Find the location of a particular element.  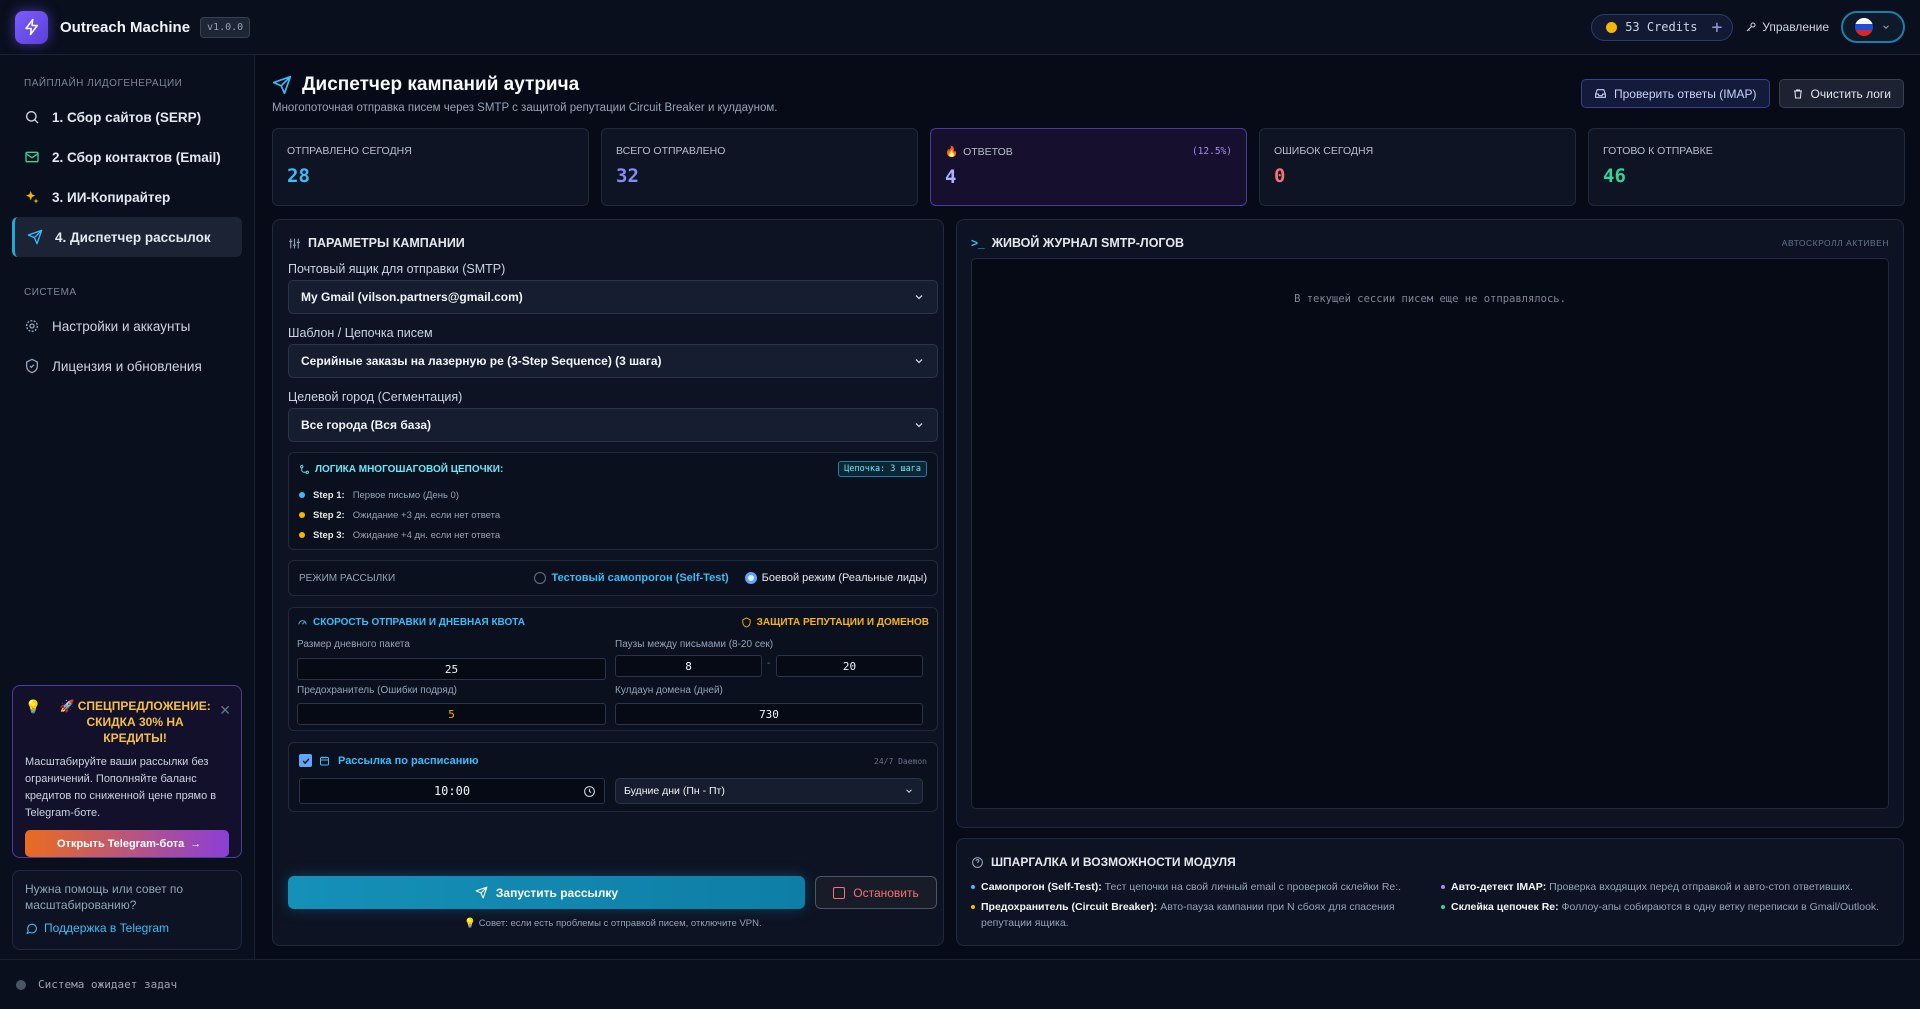

cheat-item-name: Самопрогон (Self-Test): is located at coordinates (1041, 887).